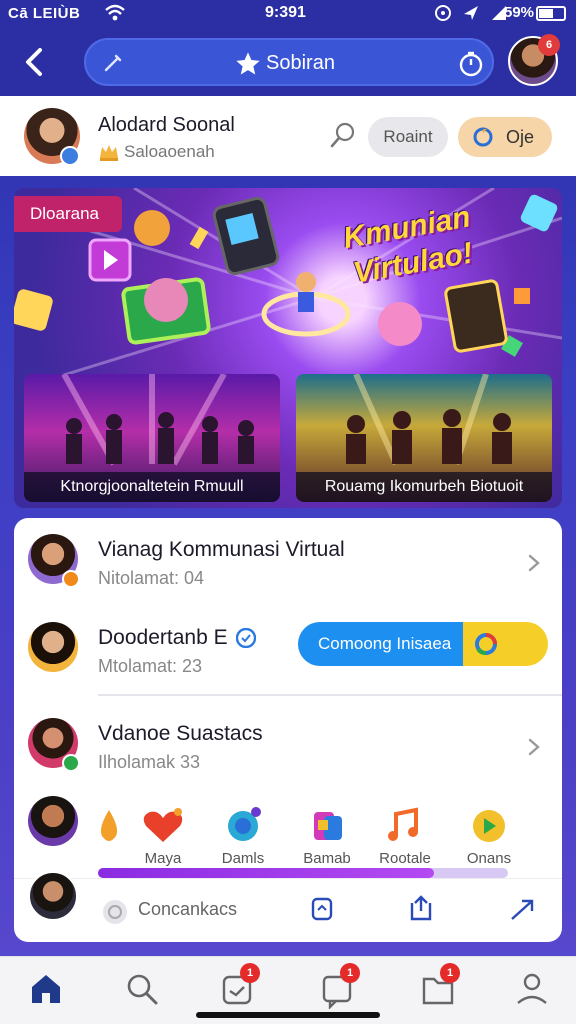  What do you see at coordinates (44, 13) in the screenshot?
I see `carrier-label: Cā LEIÙB` at bounding box center [44, 13].